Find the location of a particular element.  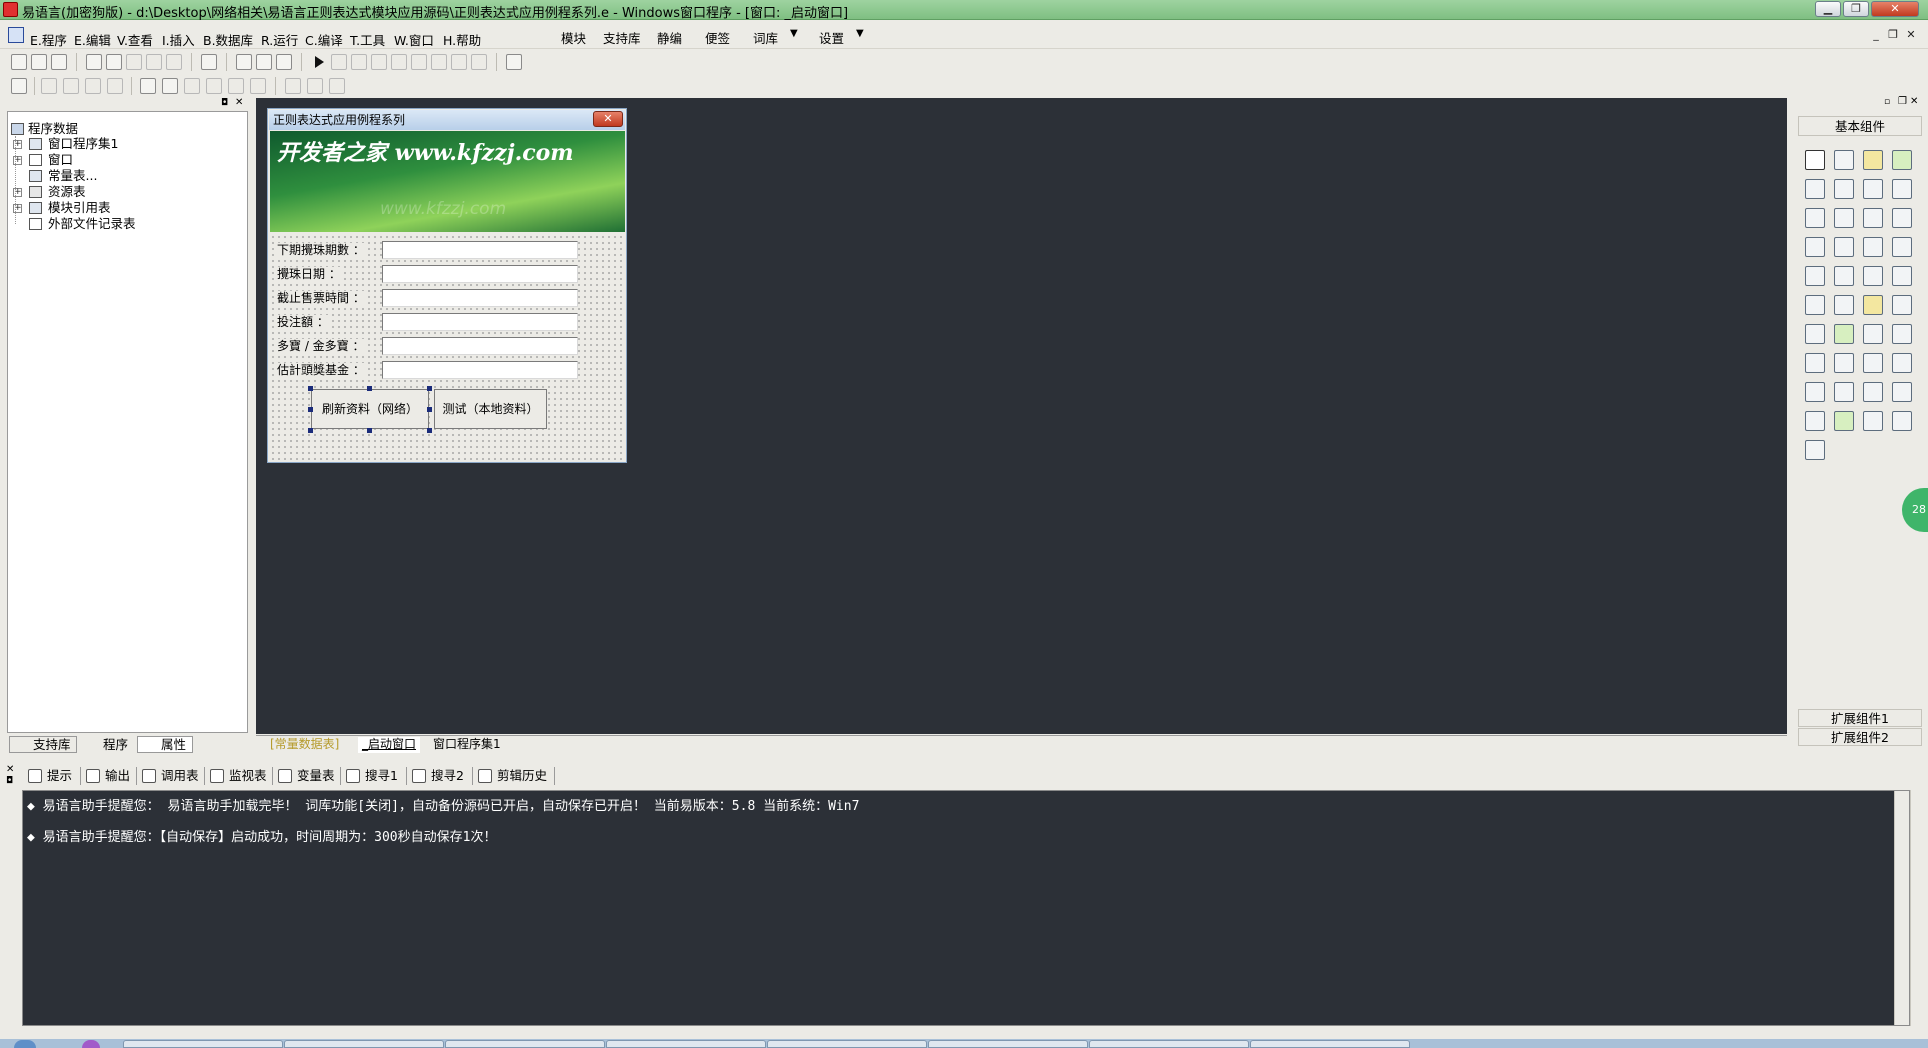

label-next-draw-no: 下期攪珠期數 ： is located at coordinates (321, 250).